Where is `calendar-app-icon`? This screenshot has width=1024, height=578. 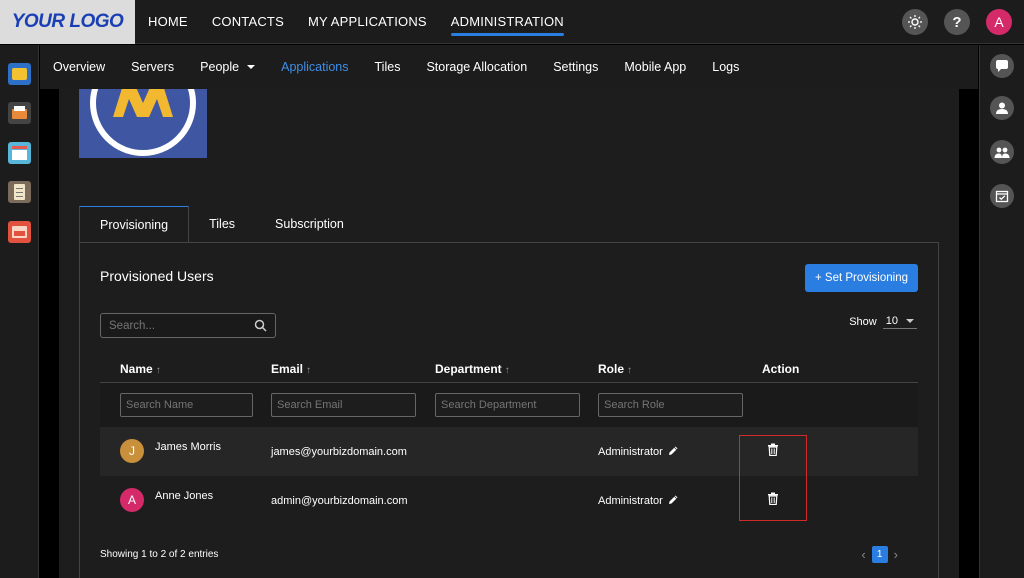
calendar-app-icon is located at coordinates (19, 153).